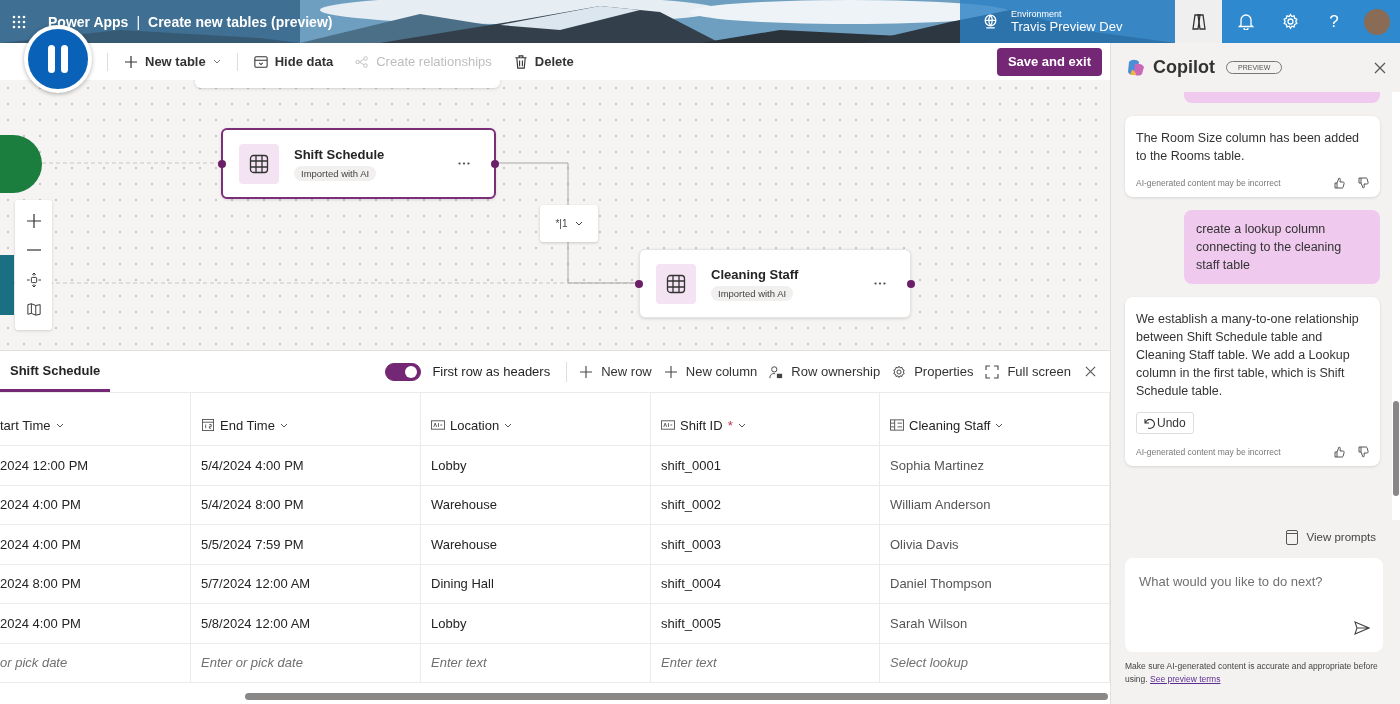 The image size is (1400, 704). What do you see at coordinates (776, 371) in the screenshot?
I see `person-lock-icon` at bounding box center [776, 371].